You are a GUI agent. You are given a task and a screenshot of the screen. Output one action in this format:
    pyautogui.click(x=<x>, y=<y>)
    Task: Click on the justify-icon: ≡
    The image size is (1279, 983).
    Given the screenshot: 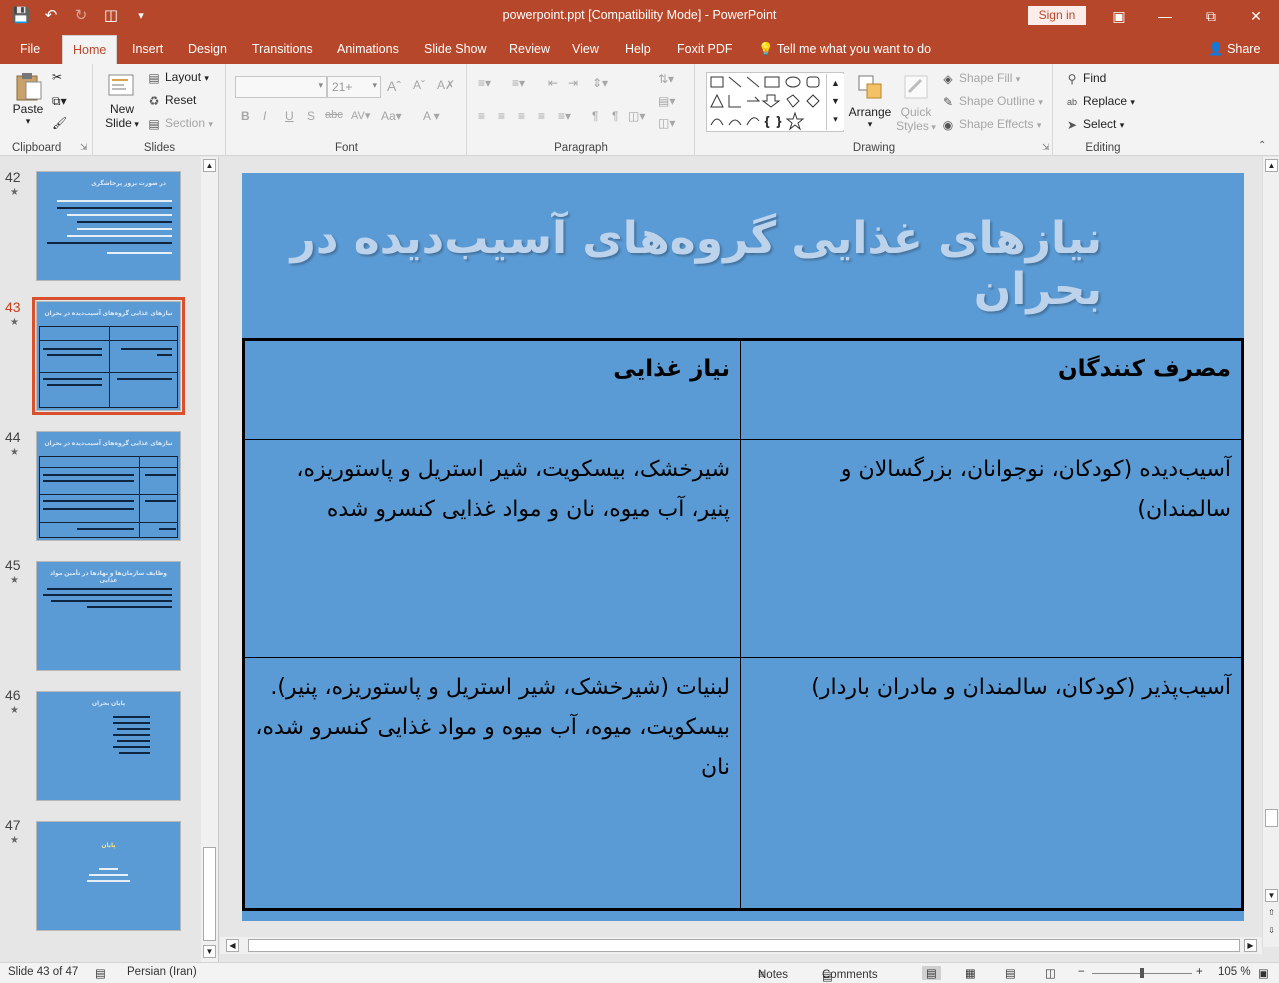 What is the action you would take?
    pyautogui.click(x=541, y=116)
    